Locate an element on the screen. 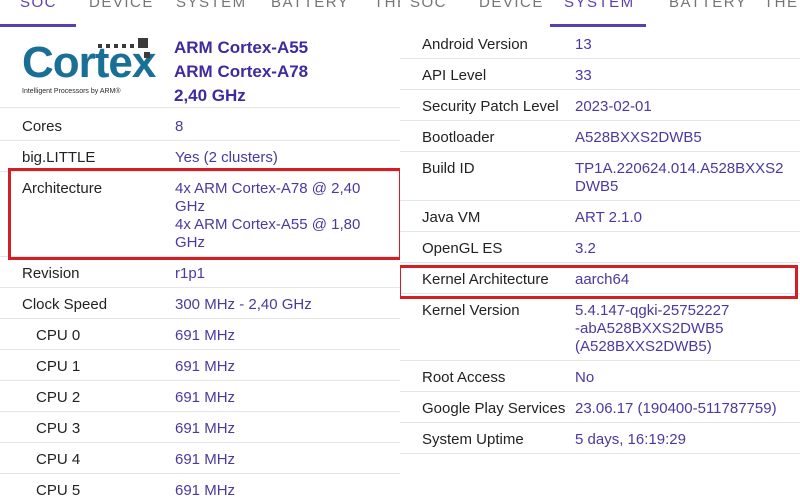  row-value: ART 2.1.0 is located at coordinates (608, 218).